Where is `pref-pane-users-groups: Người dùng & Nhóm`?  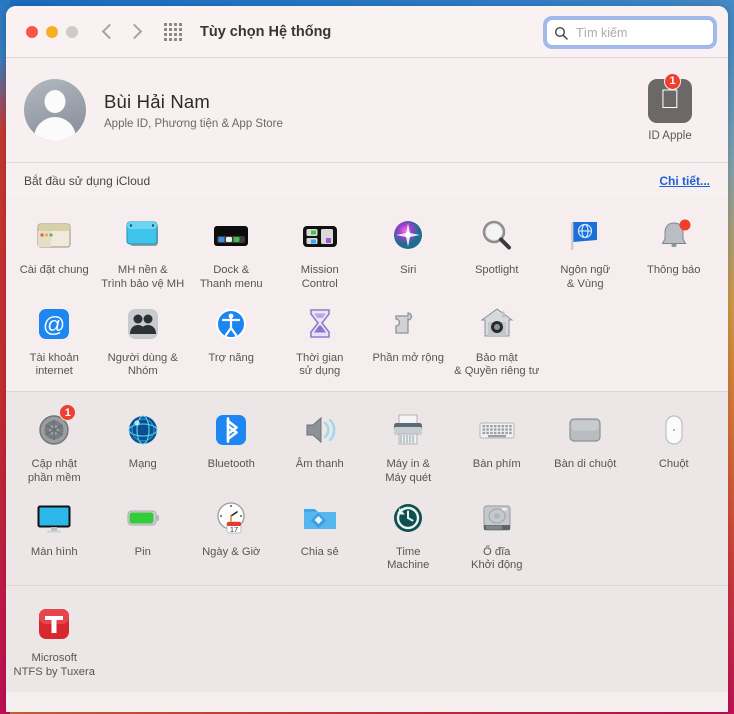 pref-pane-users-groups: Người dùng & Nhóm is located at coordinates (143, 340).